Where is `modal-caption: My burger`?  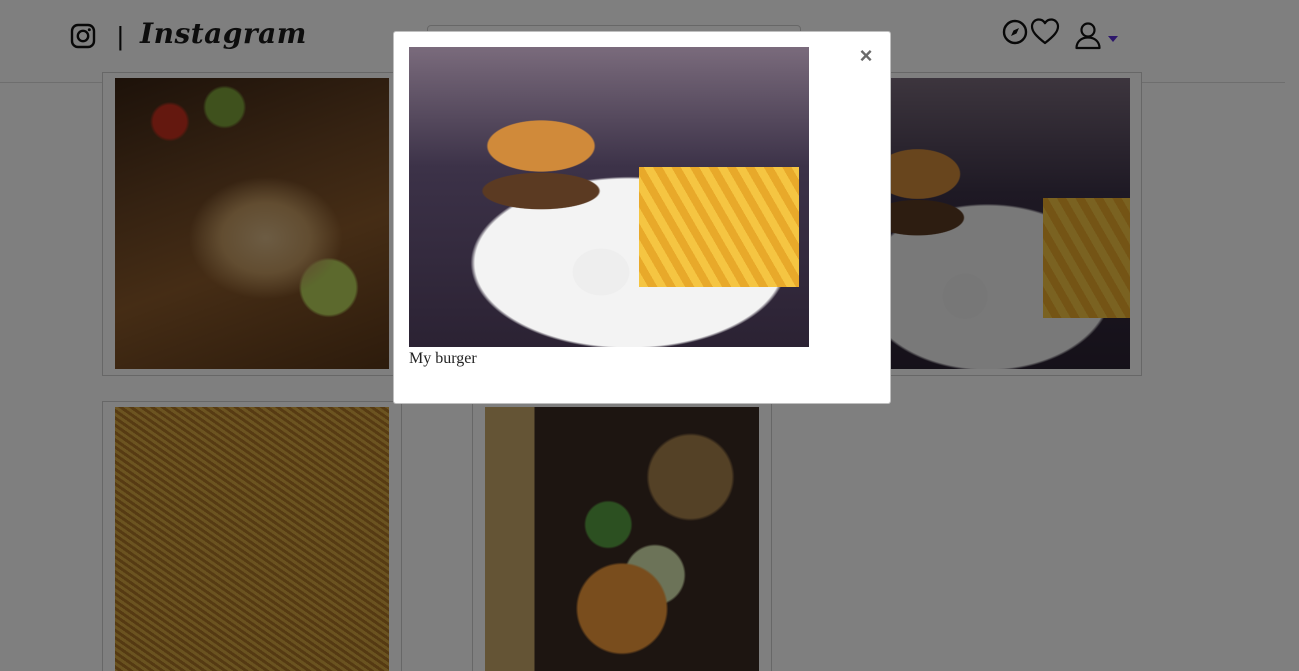
modal-caption: My burger is located at coordinates (443, 358).